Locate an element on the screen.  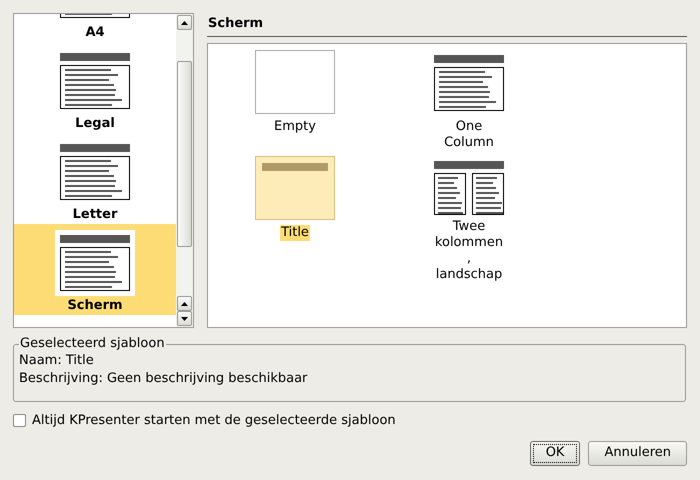
info-line: Naam: Title is located at coordinates (56, 361).